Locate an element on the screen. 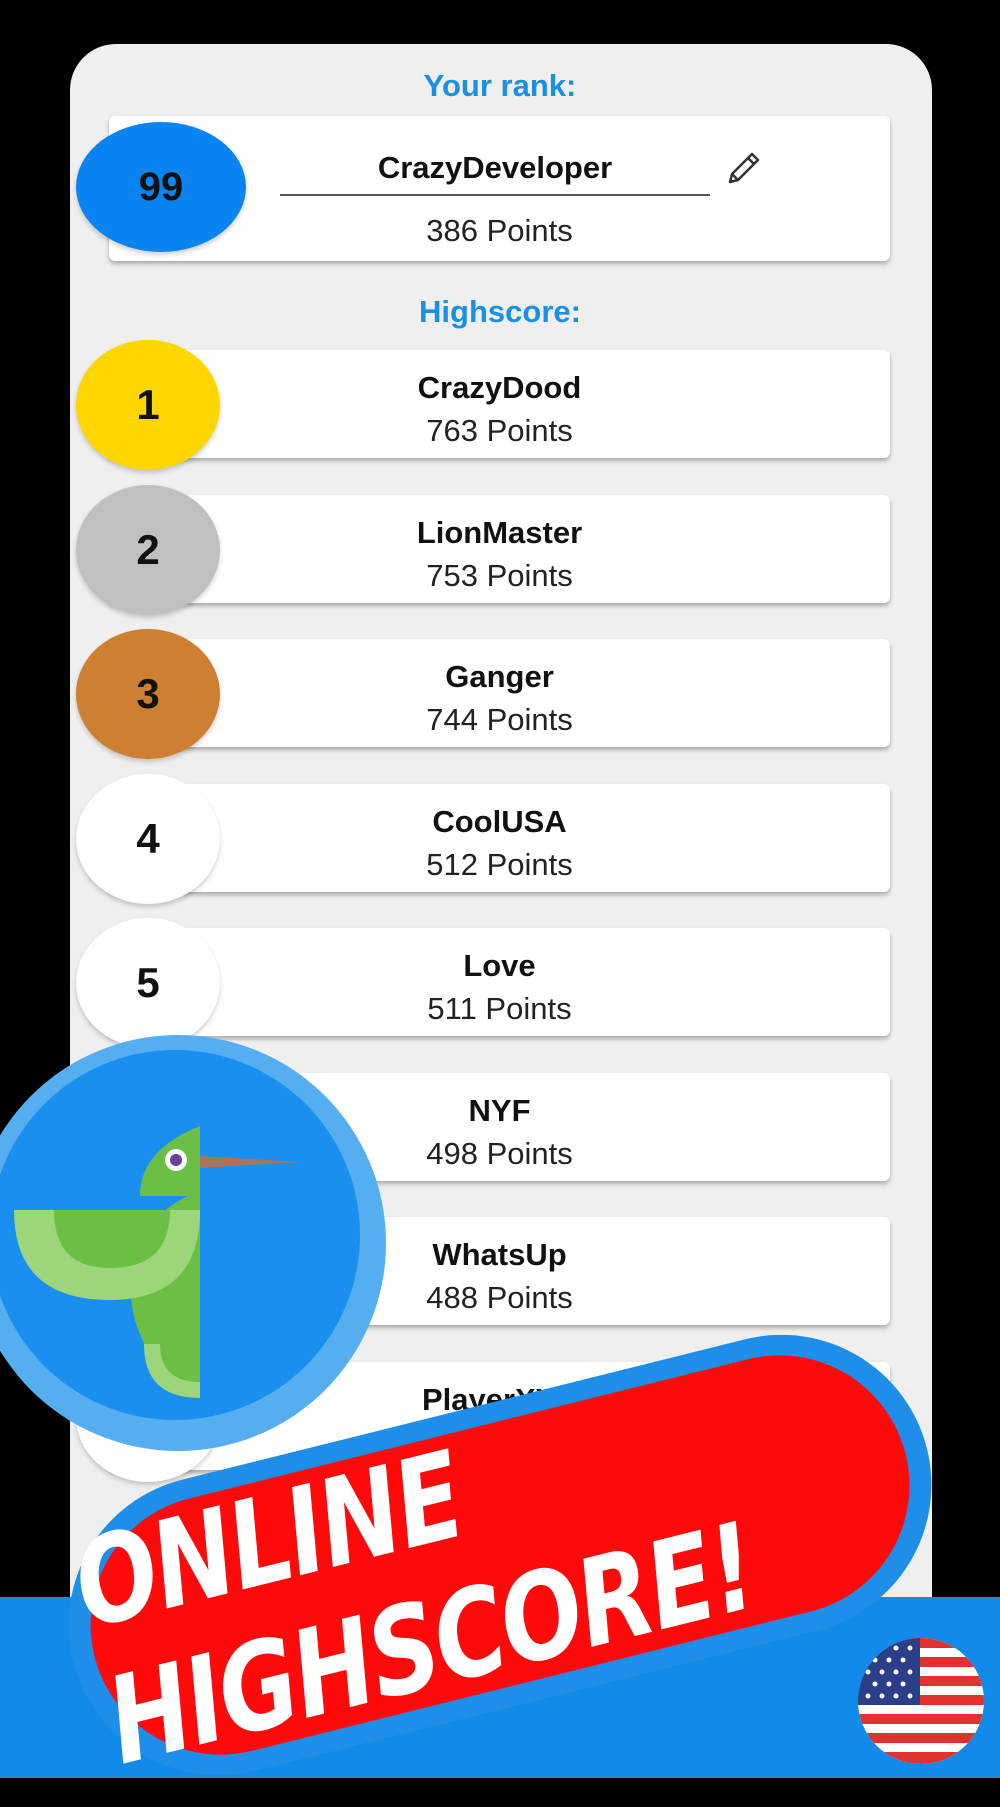 This screenshot has height=1807, width=1000. player-points: 512 Points is located at coordinates (499, 864).